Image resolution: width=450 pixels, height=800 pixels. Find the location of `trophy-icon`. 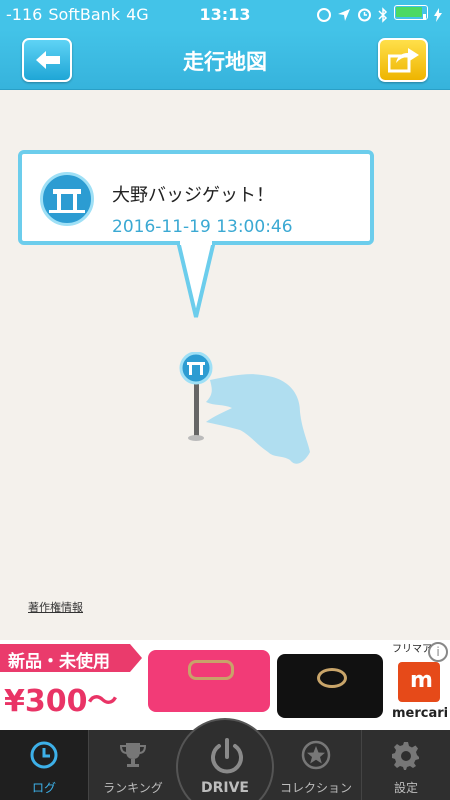

trophy-icon is located at coordinates (133, 755).